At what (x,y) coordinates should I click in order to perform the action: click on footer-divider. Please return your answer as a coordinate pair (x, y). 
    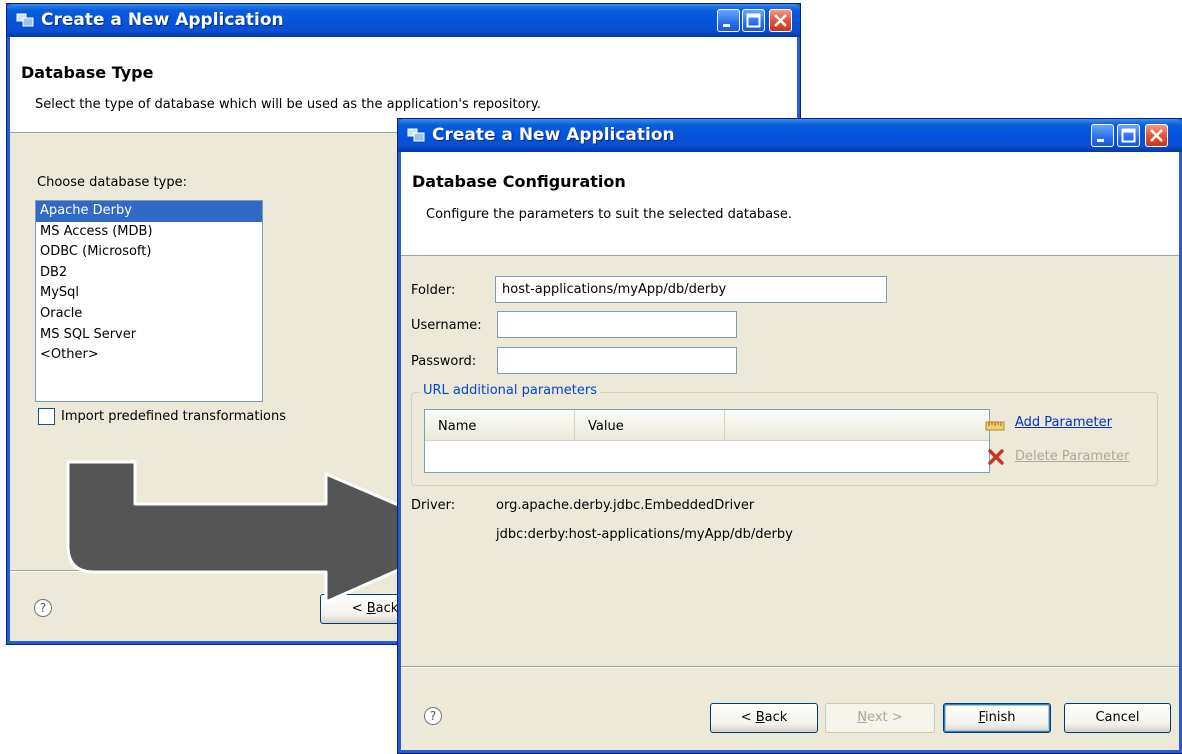
    Looking at the image, I should click on (790, 667).